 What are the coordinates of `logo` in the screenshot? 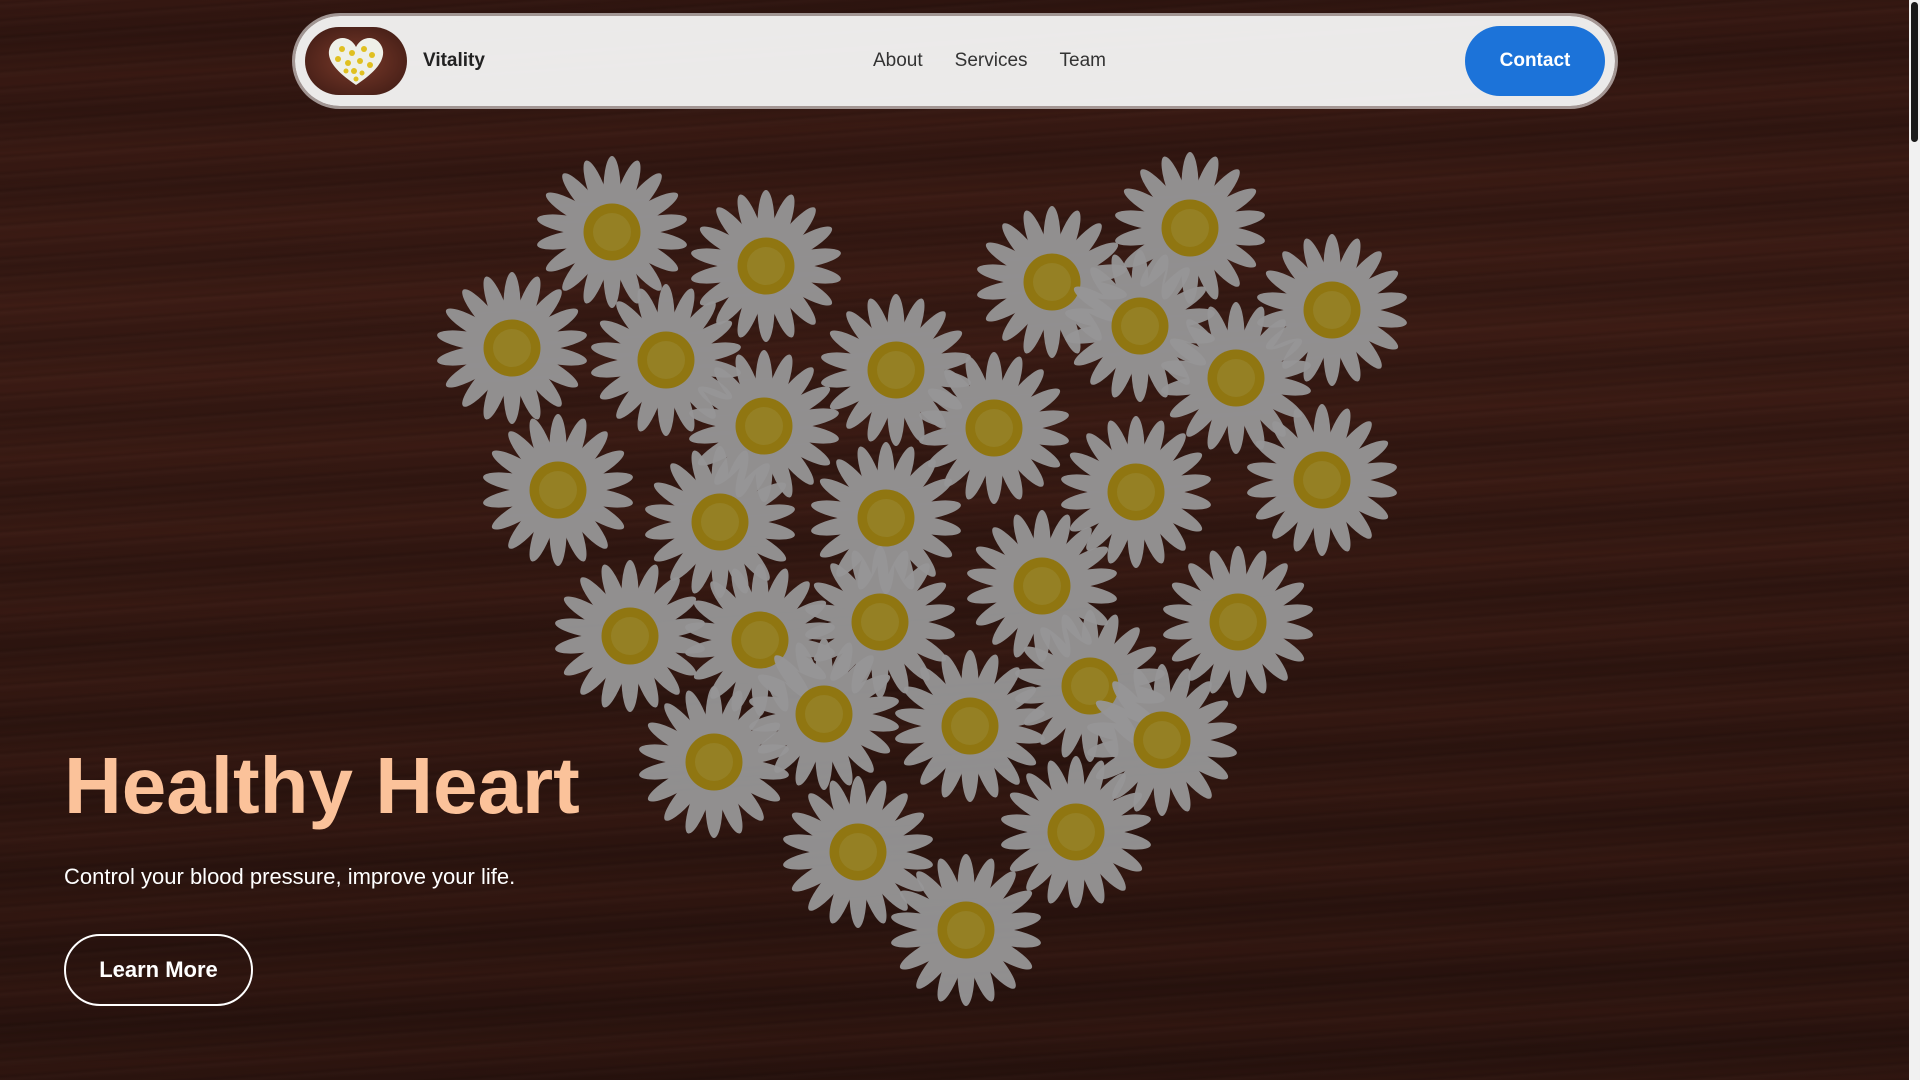 It's located at (356, 61).